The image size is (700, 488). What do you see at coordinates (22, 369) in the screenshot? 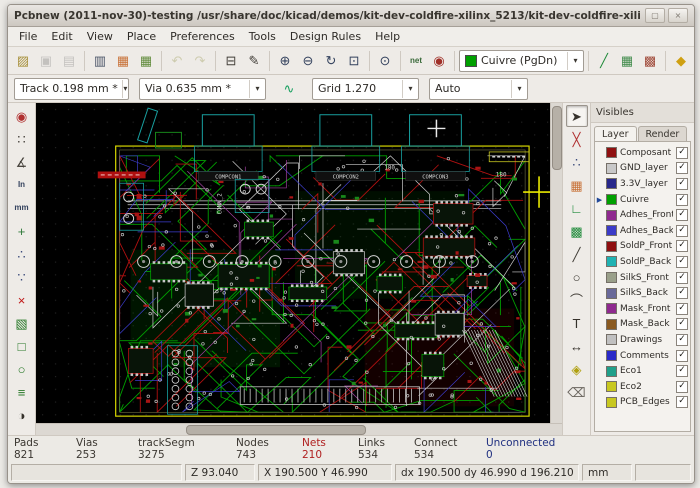
I see `vias-sketch-button: ○` at bounding box center [22, 369].